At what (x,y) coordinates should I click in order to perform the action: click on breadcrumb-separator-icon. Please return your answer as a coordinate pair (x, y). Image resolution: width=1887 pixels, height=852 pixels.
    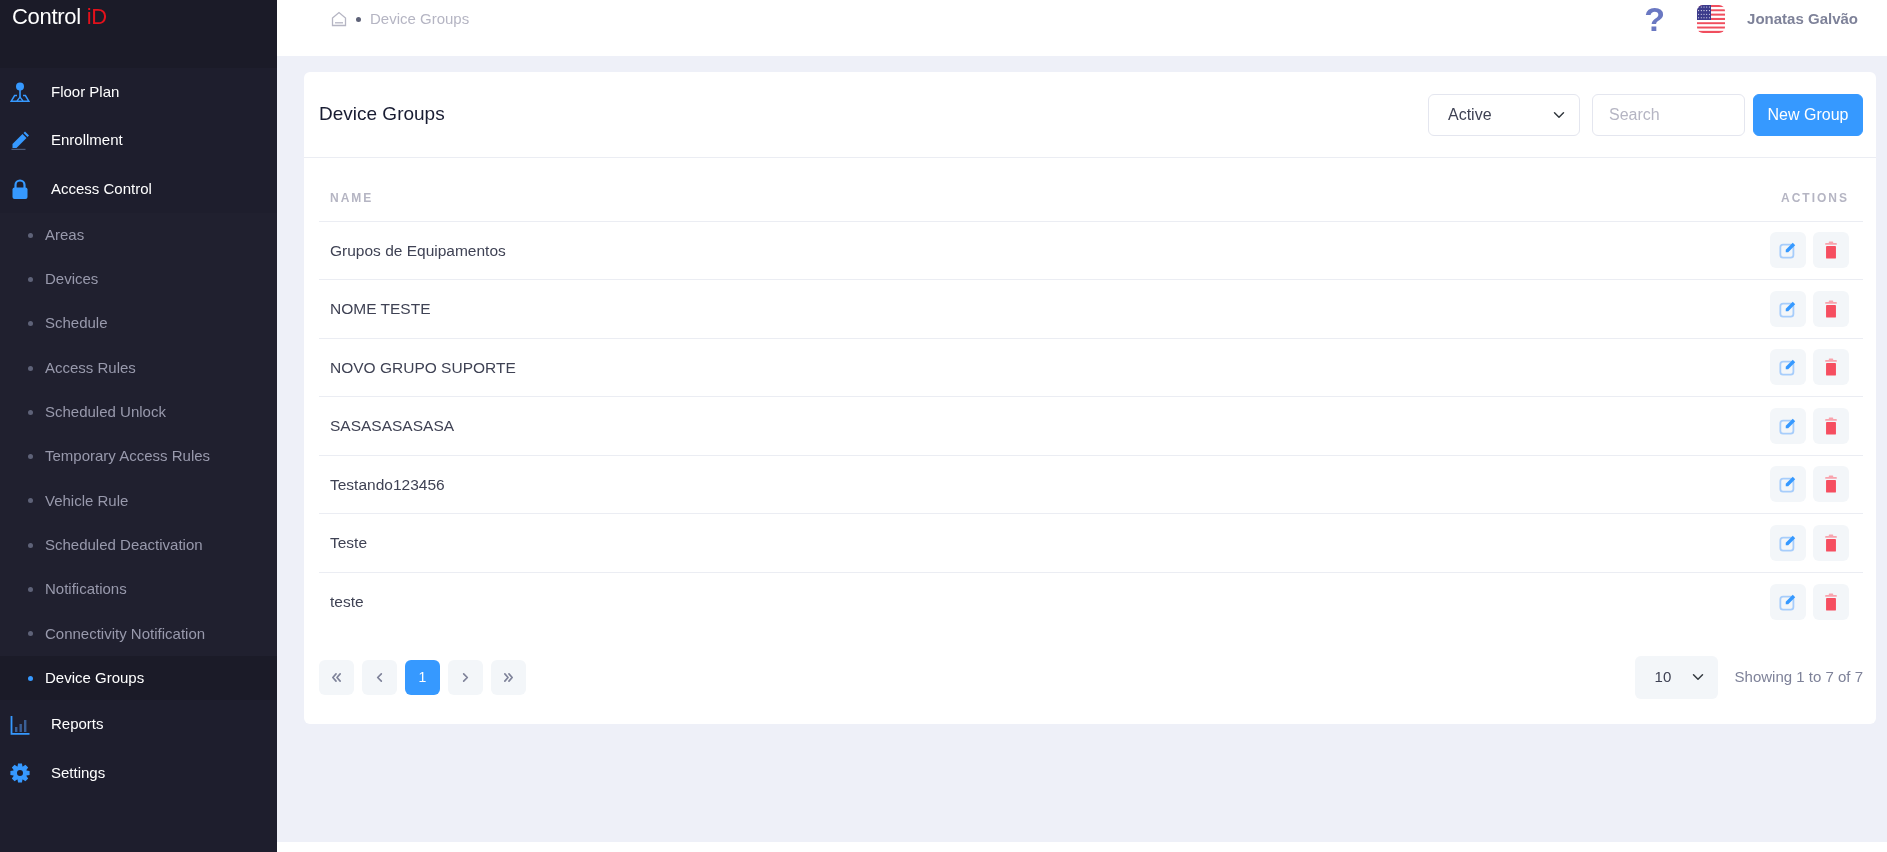
    Looking at the image, I should click on (358, 19).